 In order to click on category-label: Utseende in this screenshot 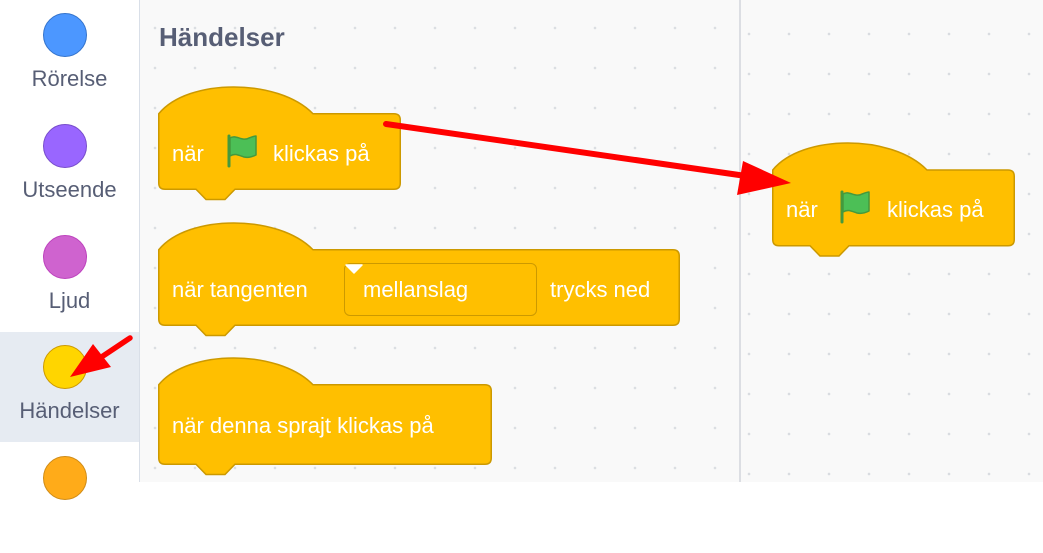, I will do `click(69, 189)`.